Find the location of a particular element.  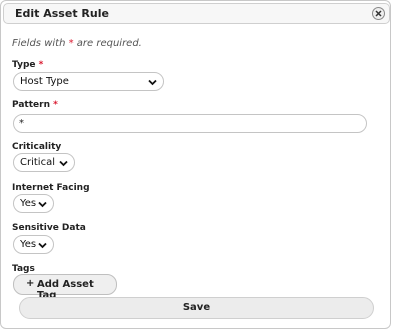

pattern-label: Pattern * is located at coordinates (35, 105).